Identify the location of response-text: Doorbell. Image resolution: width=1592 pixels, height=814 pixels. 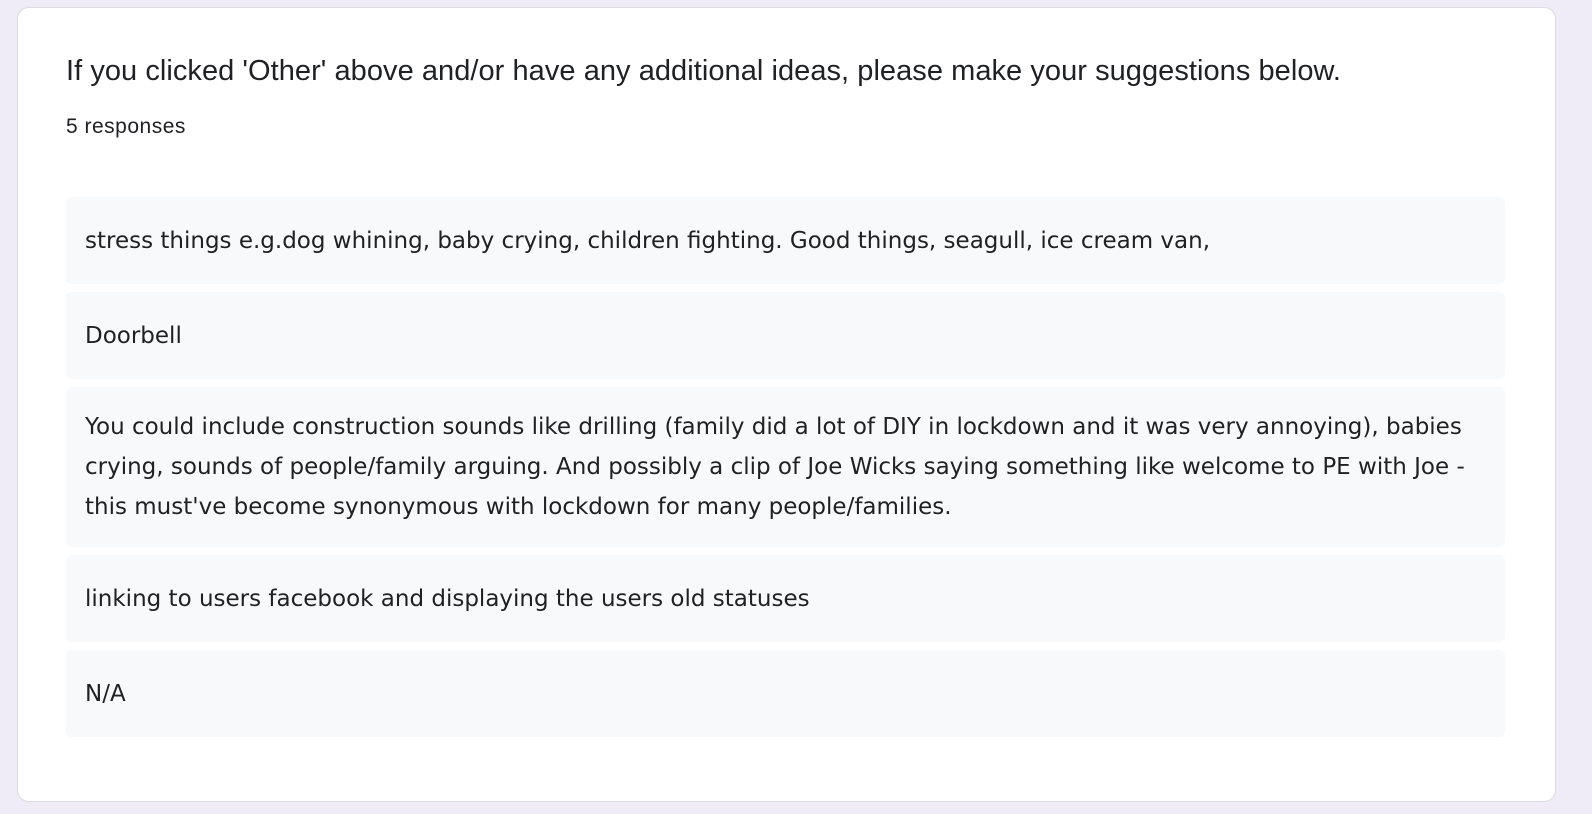
(133, 336).